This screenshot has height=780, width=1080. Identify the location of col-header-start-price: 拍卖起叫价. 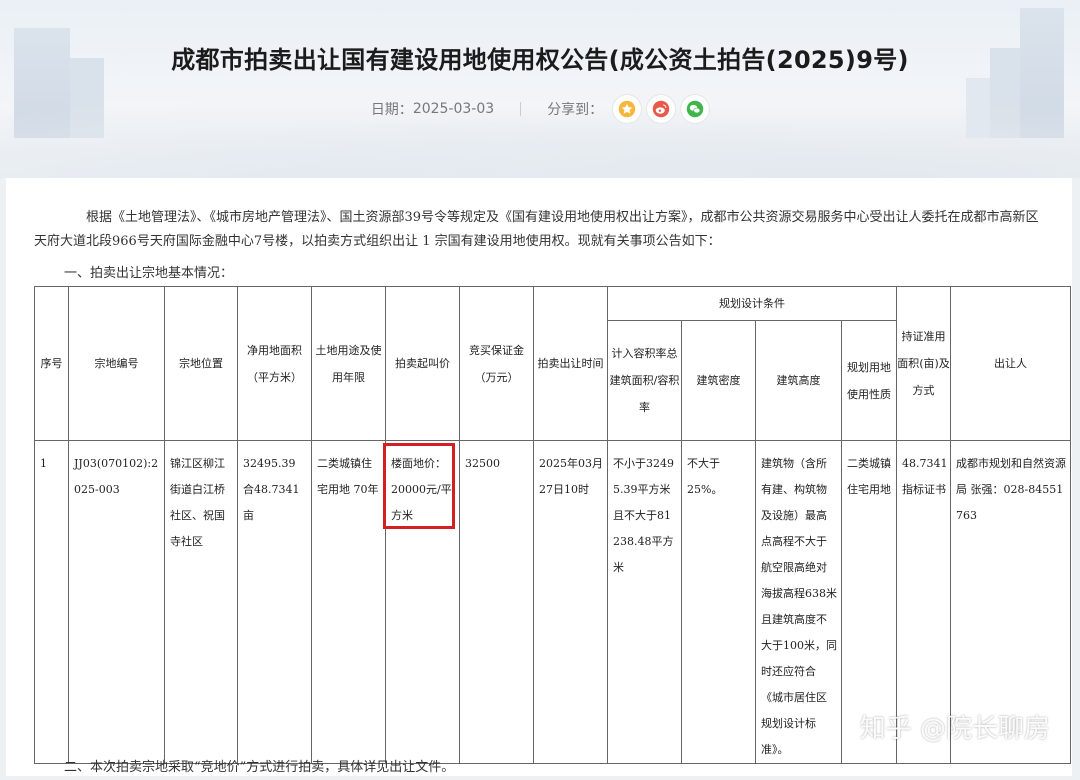
(422, 363).